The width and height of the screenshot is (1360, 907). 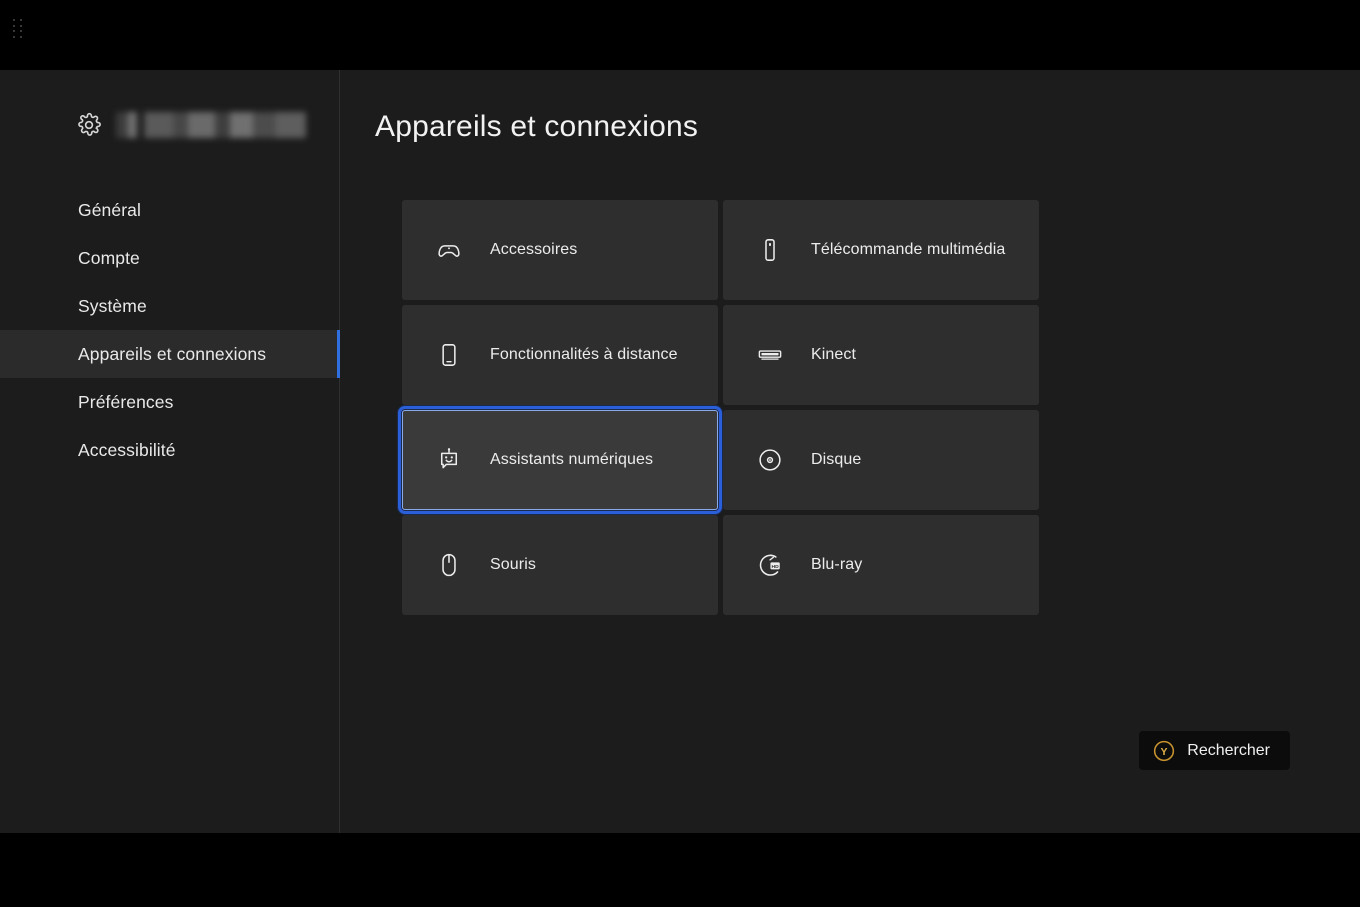 I want to click on robot-icon, so click(x=449, y=460).